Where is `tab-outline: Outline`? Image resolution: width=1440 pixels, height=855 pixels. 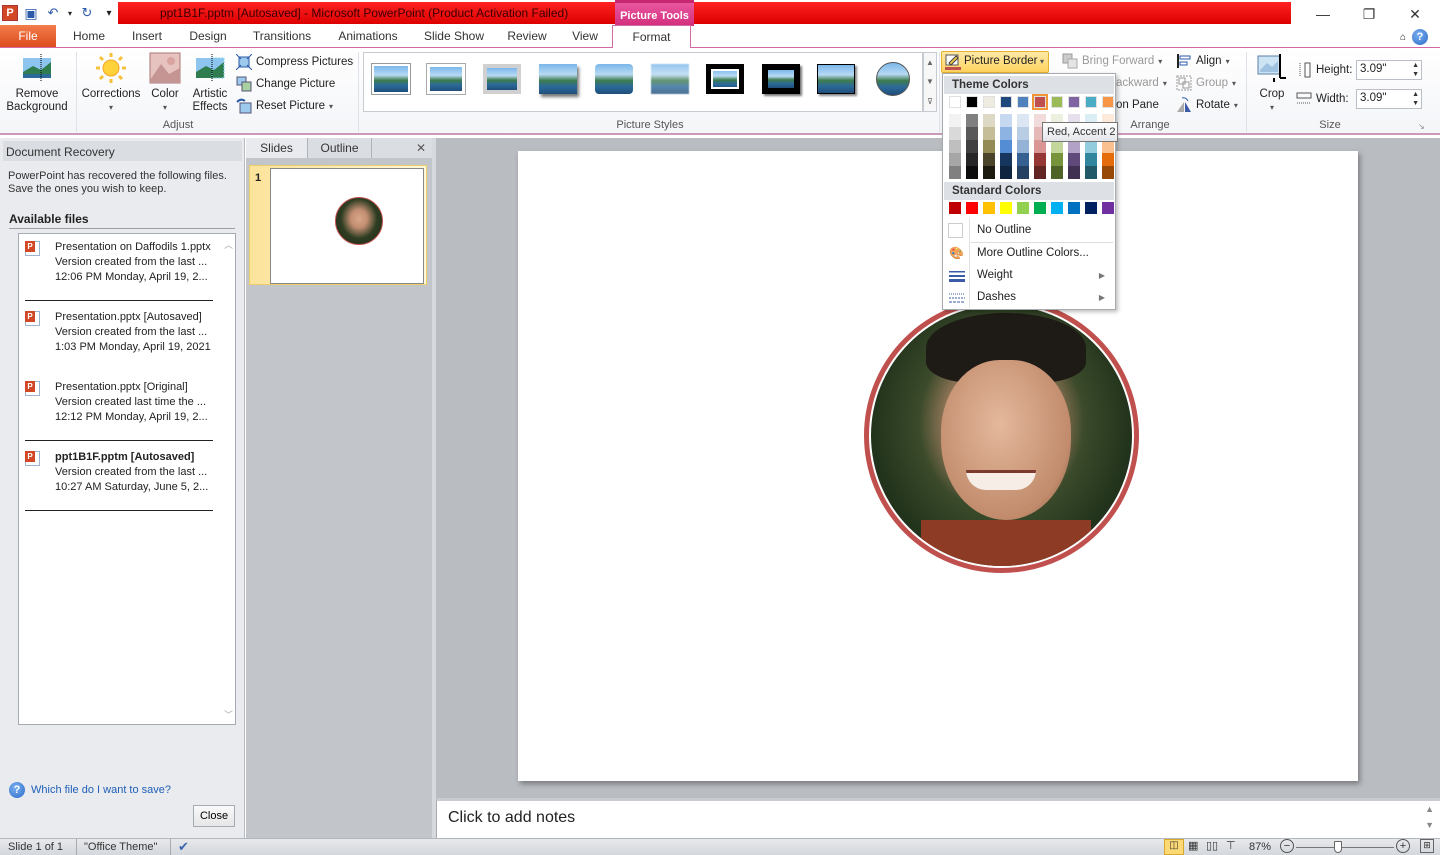 tab-outline: Outline is located at coordinates (340, 148).